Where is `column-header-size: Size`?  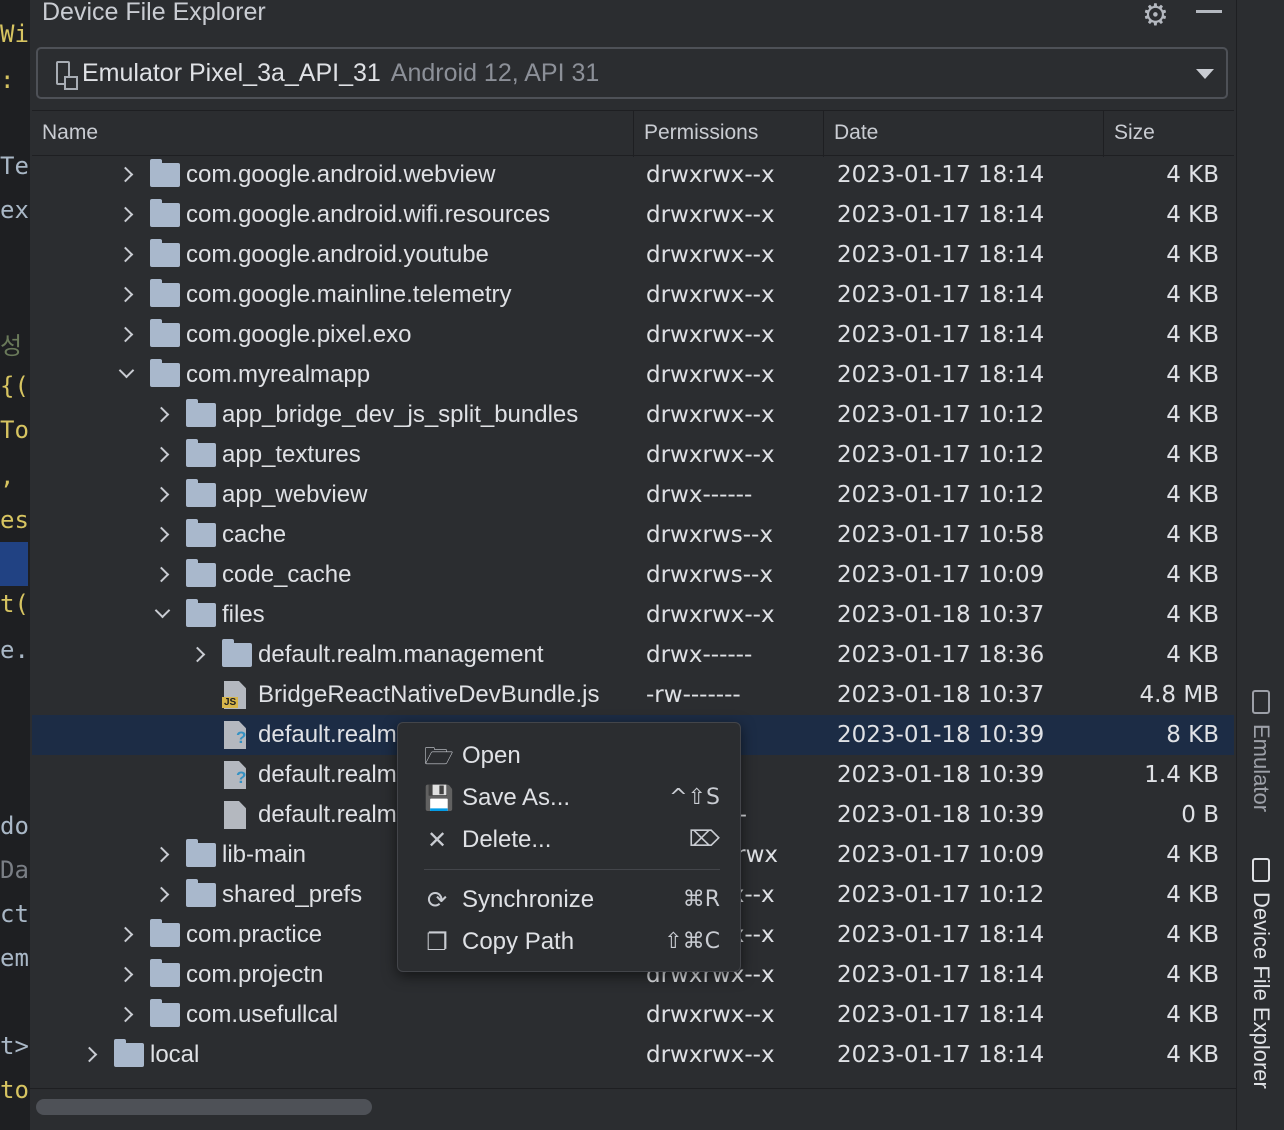
column-header-size: Size is located at coordinates (1169, 134).